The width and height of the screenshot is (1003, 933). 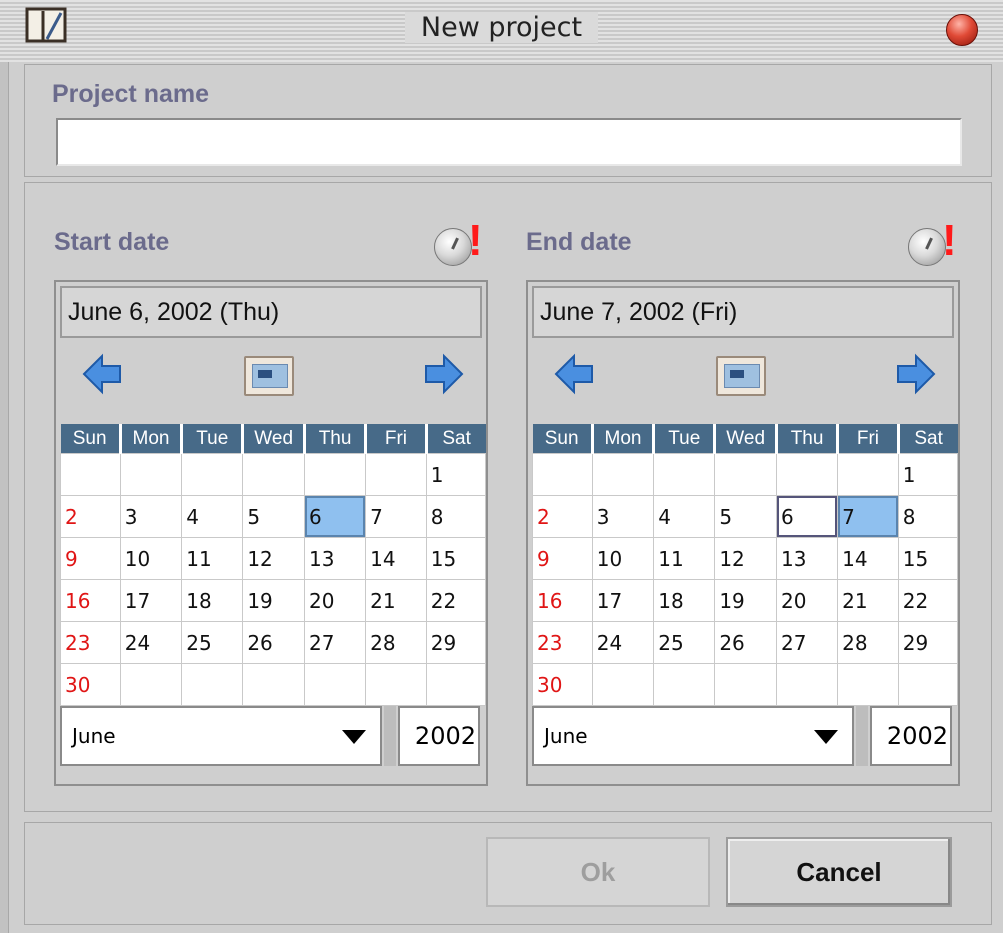 What do you see at coordinates (271, 312) in the screenshot?
I see `start-date-display: June 6, 2002 (Thu)` at bounding box center [271, 312].